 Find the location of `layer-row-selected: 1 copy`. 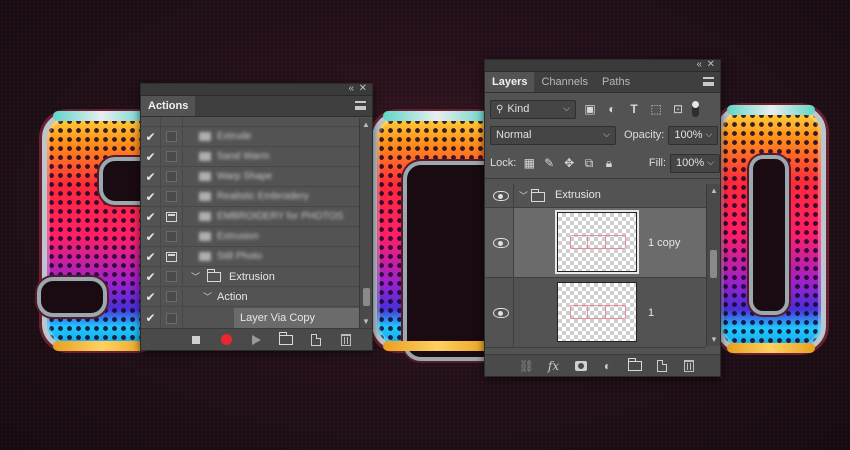

layer-row-selected: 1 copy is located at coordinates (595, 243).